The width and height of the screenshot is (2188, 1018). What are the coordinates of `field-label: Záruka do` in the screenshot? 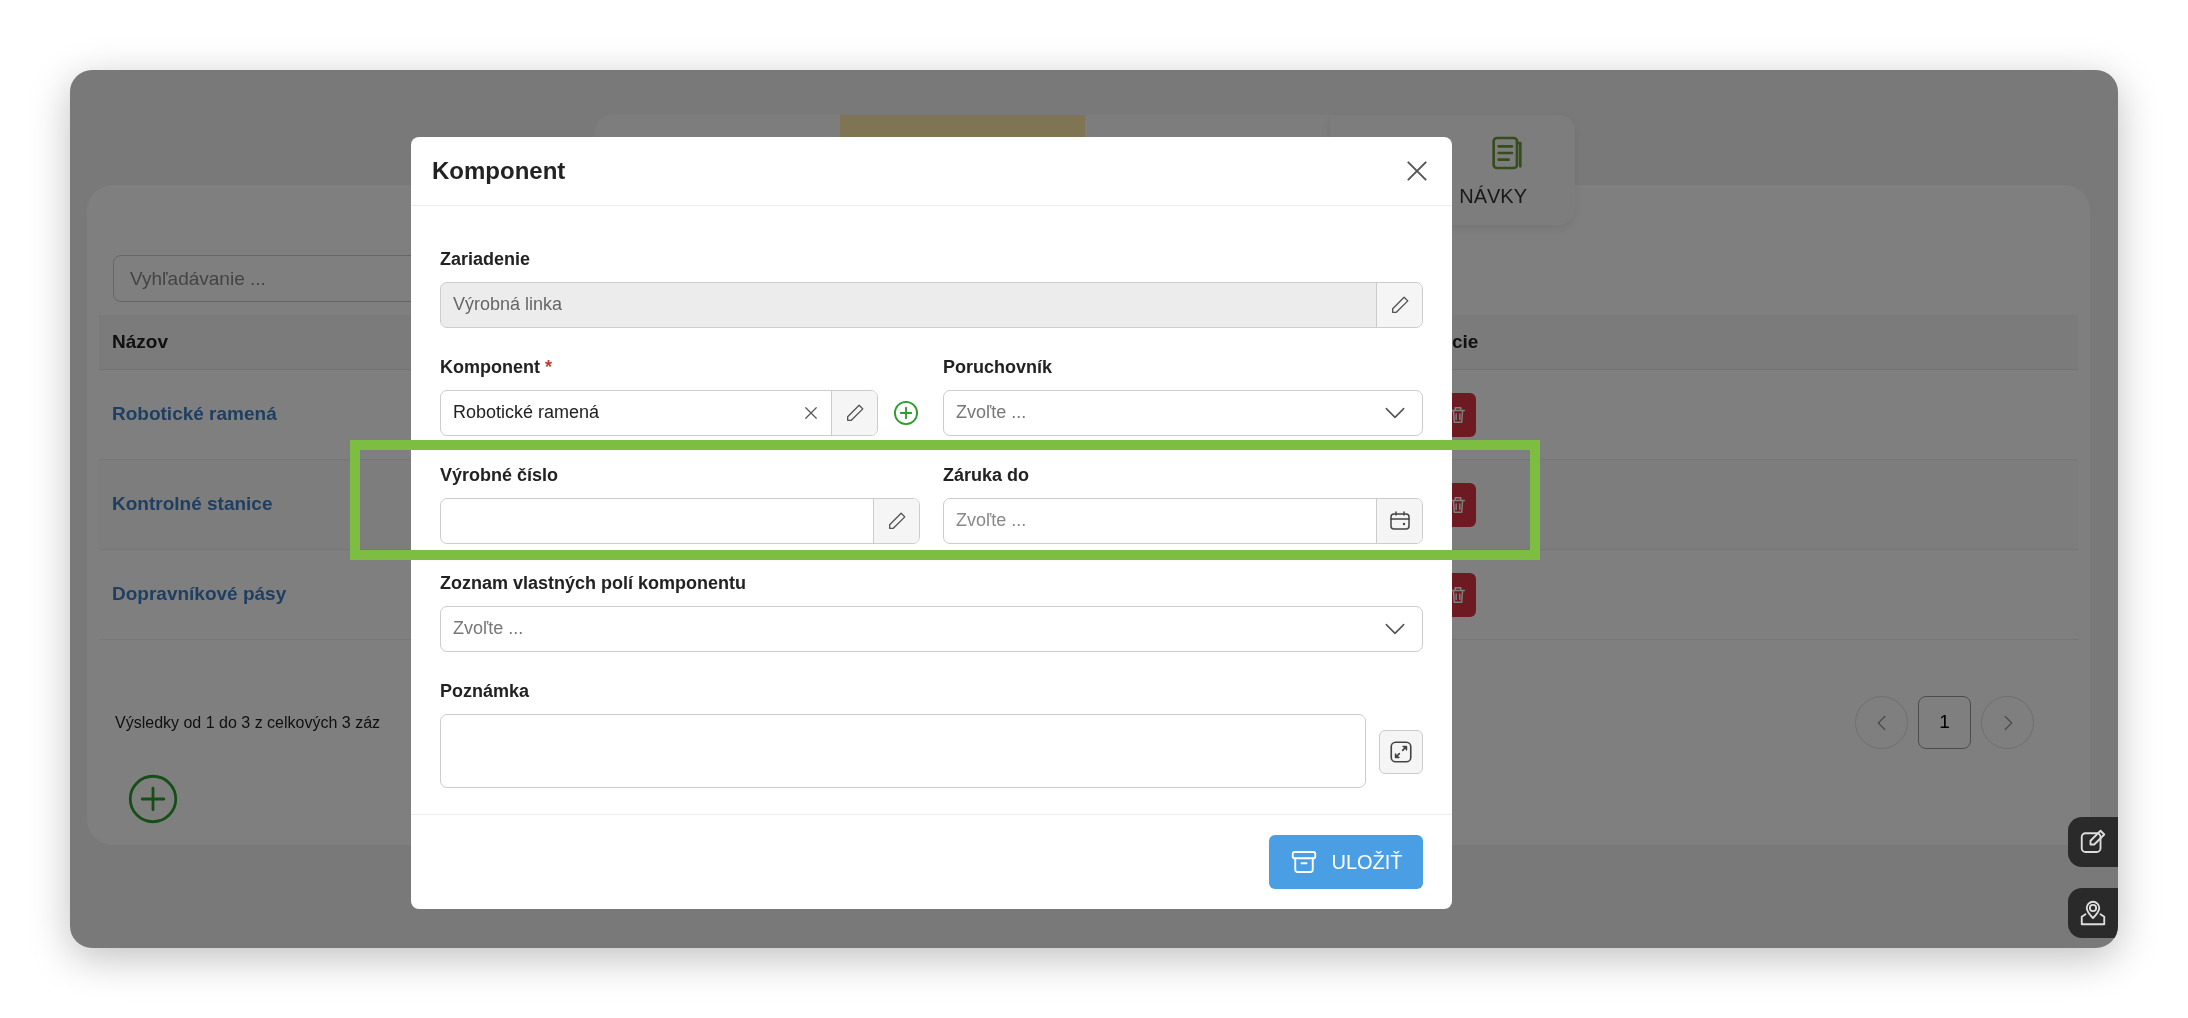 It's located at (986, 475).